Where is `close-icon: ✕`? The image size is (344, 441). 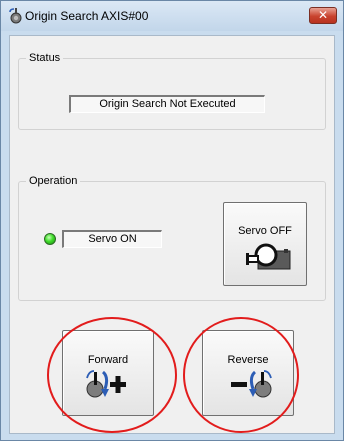
close-icon: ✕ is located at coordinates (323, 15).